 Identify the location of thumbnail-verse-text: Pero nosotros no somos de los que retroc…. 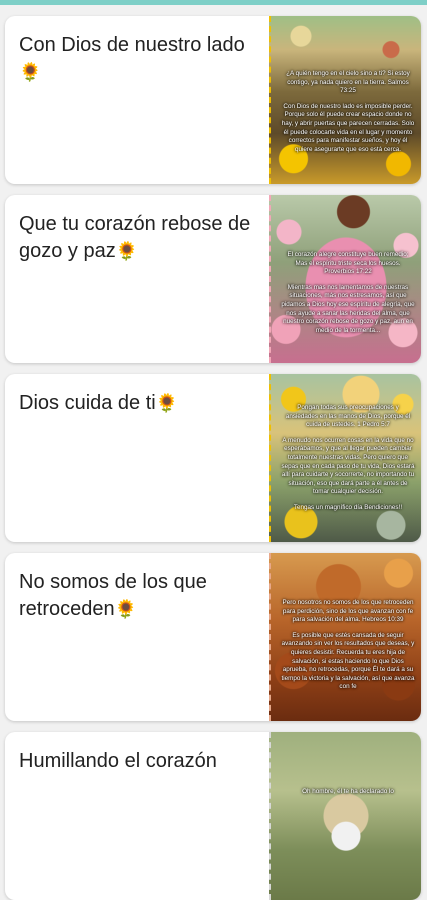
(348, 645).